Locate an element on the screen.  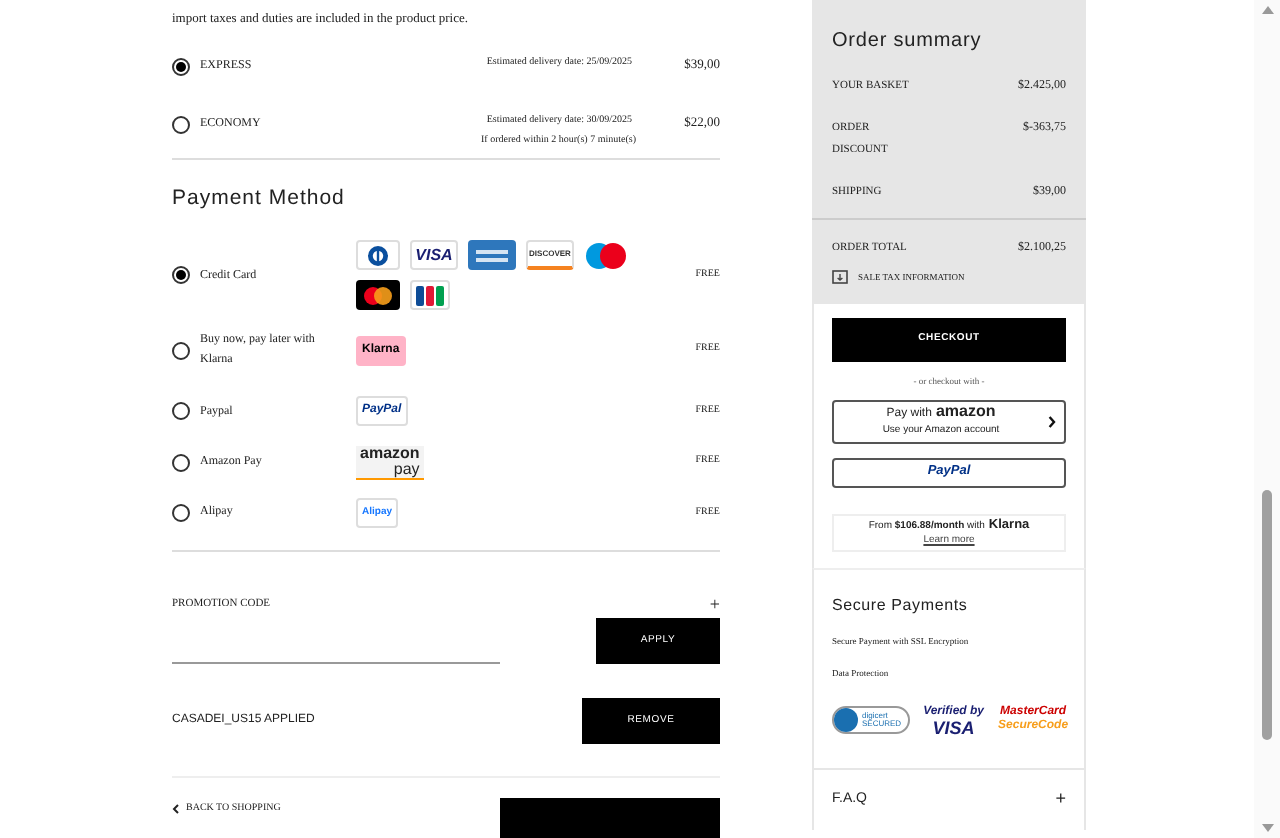
visa-logo: VISA is located at coordinates (434, 255).